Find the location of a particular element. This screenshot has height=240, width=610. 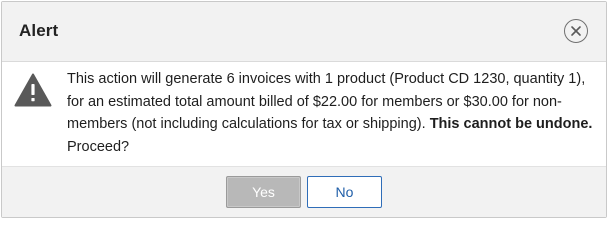

close-icon is located at coordinates (576, 31).